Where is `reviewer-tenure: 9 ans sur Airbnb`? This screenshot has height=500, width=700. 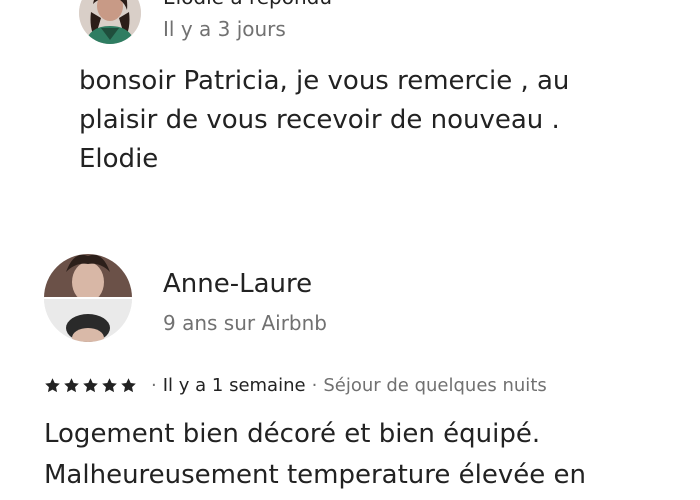 reviewer-tenure: 9 ans sur Airbnb is located at coordinates (245, 323).